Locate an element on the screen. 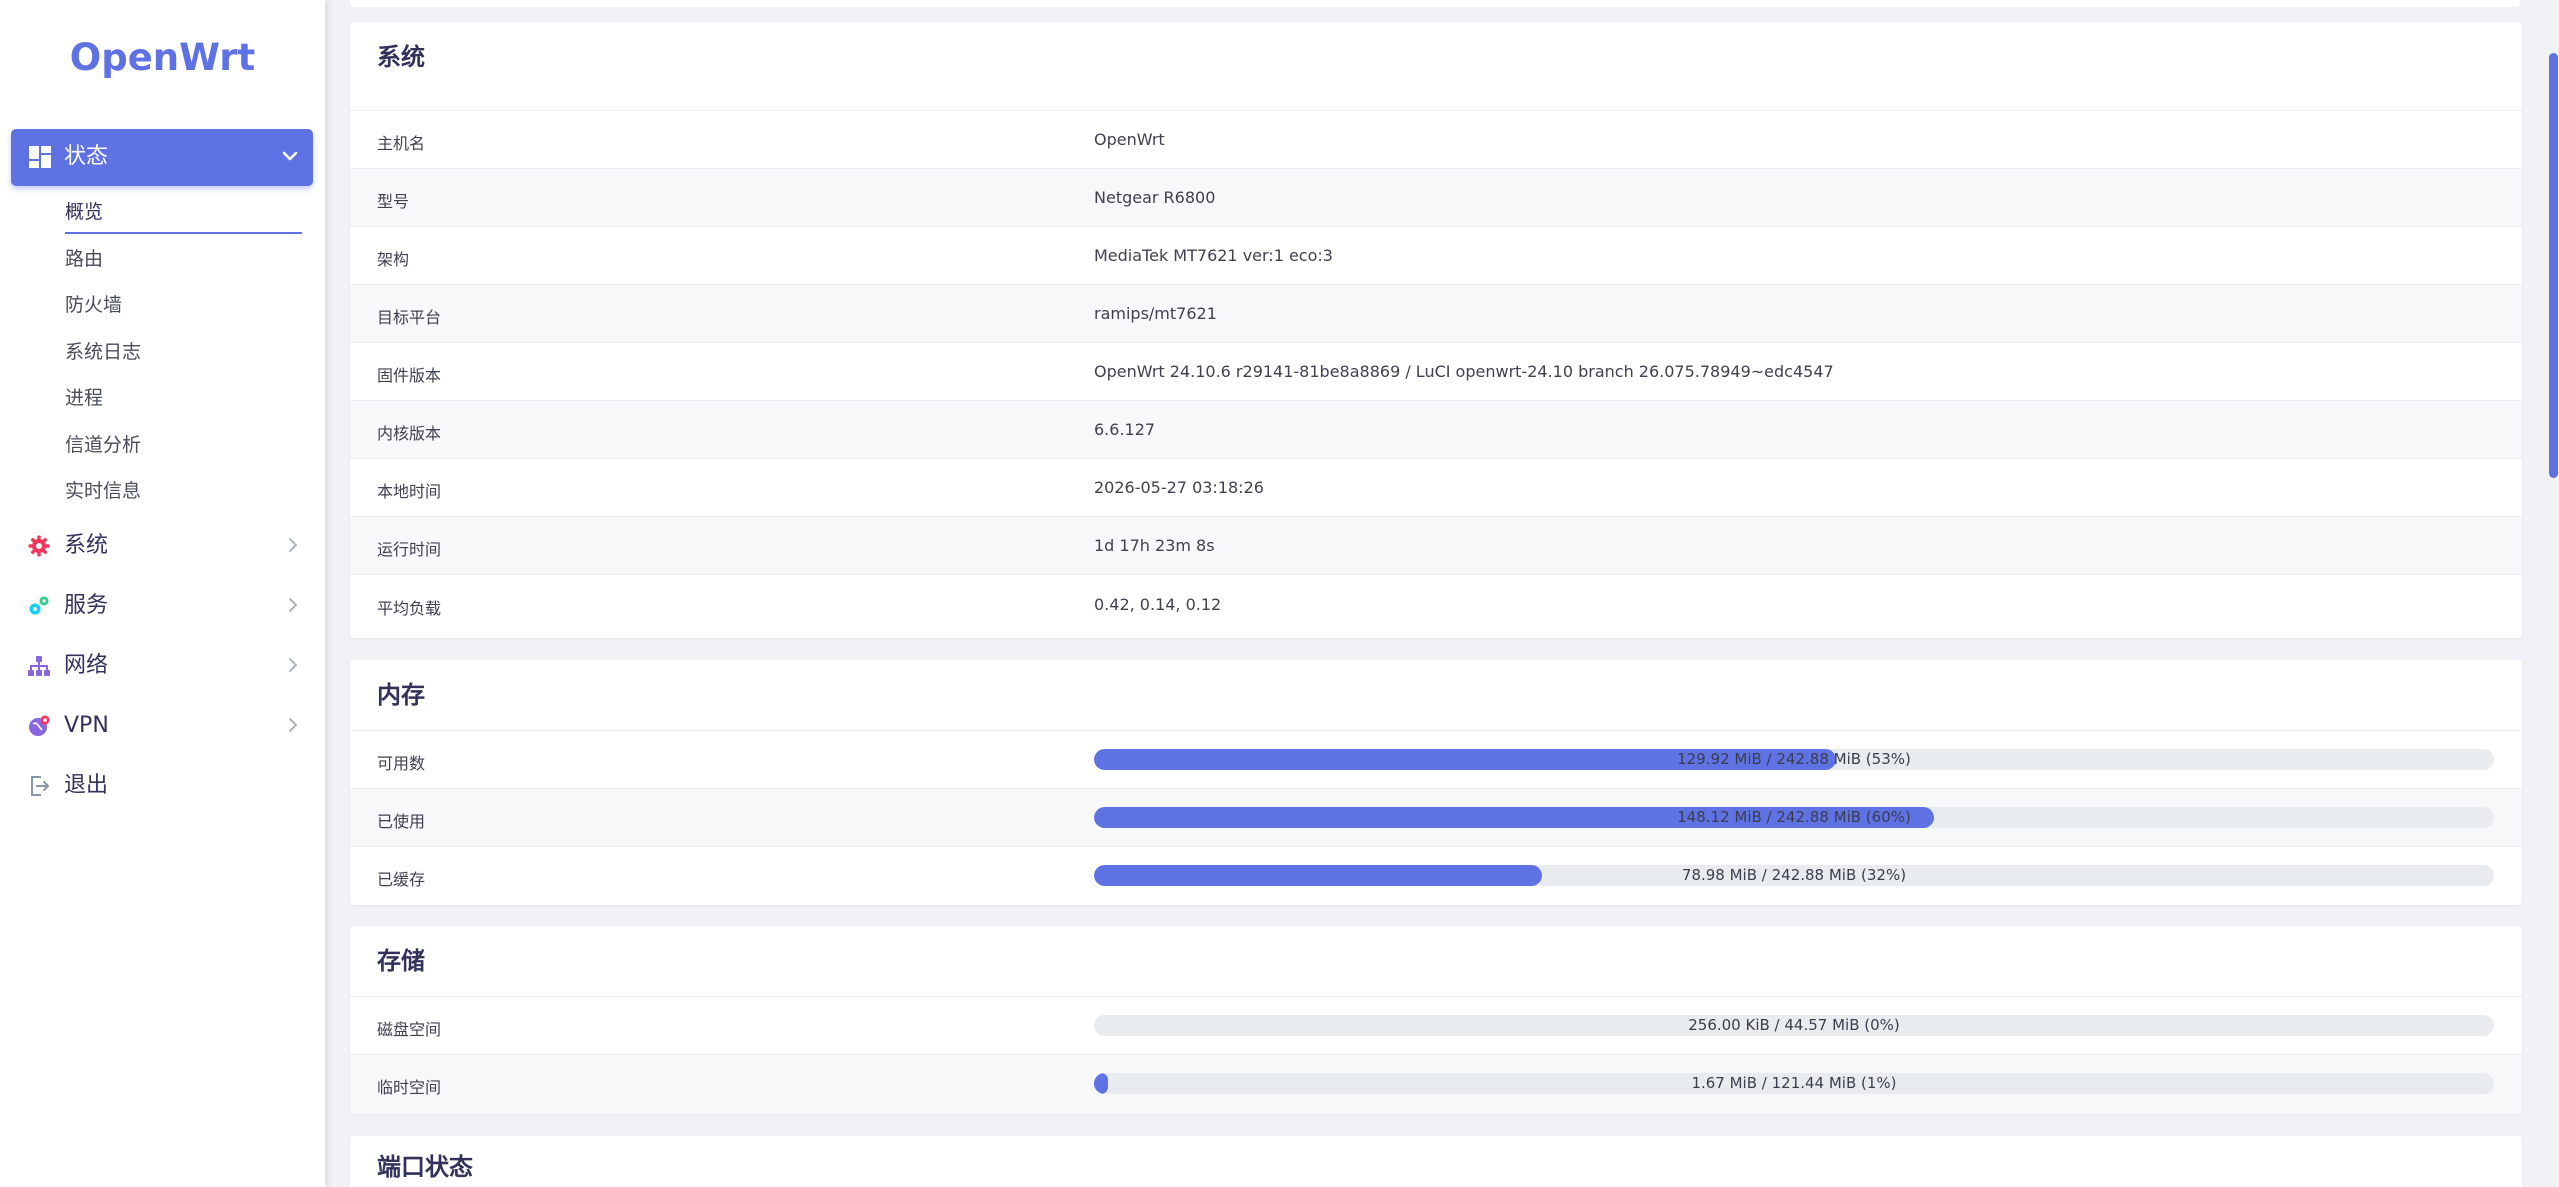 The image size is (2559, 1187). progress-text: 148.12 MiB / 242.88 MiB (60%) is located at coordinates (1794, 817).